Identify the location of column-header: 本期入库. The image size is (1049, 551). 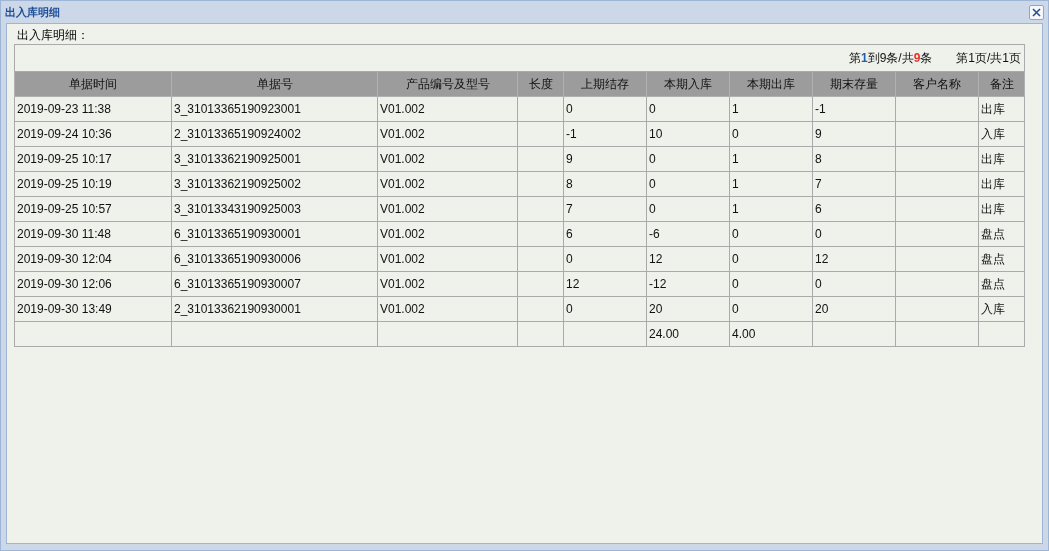
(688, 84).